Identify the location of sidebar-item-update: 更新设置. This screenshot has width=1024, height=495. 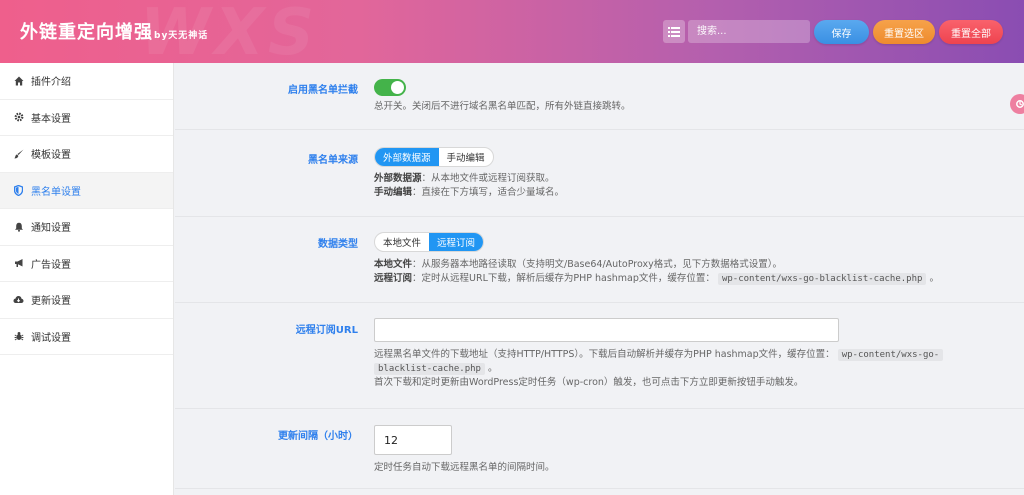
(86, 300).